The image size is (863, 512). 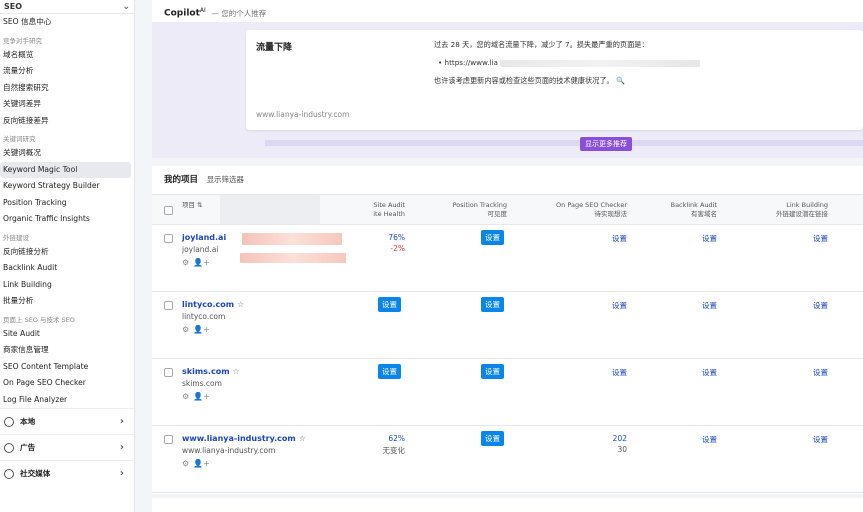 I want to click on project-domain-text: skims.com, so click(x=206, y=371).